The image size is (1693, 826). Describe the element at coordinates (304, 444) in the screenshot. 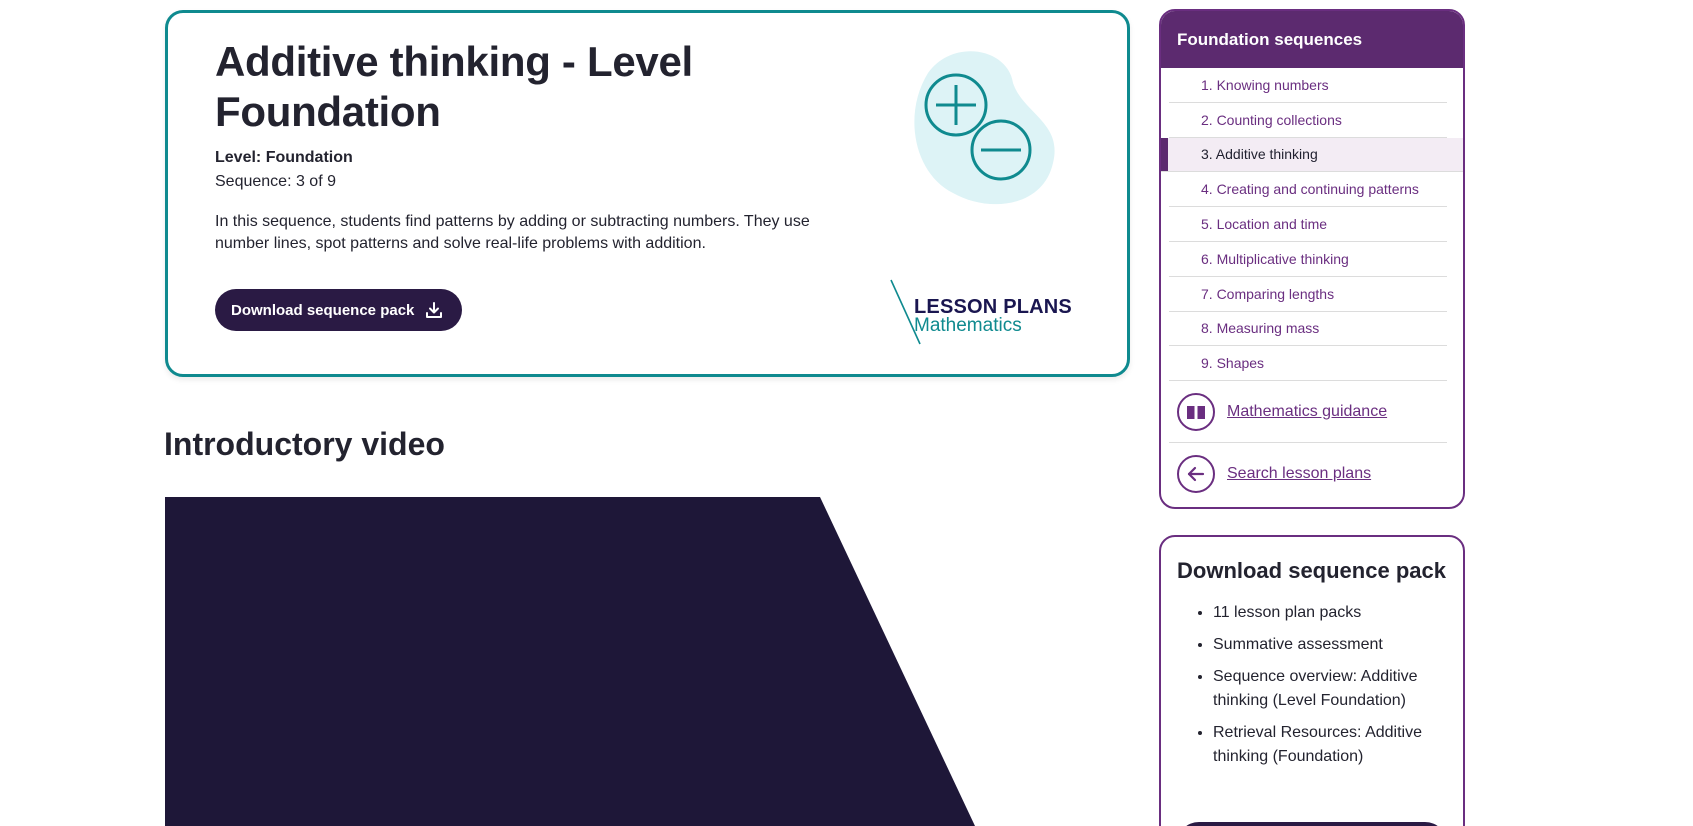

I see `introductory-video-heading: Introductory video` at that location.